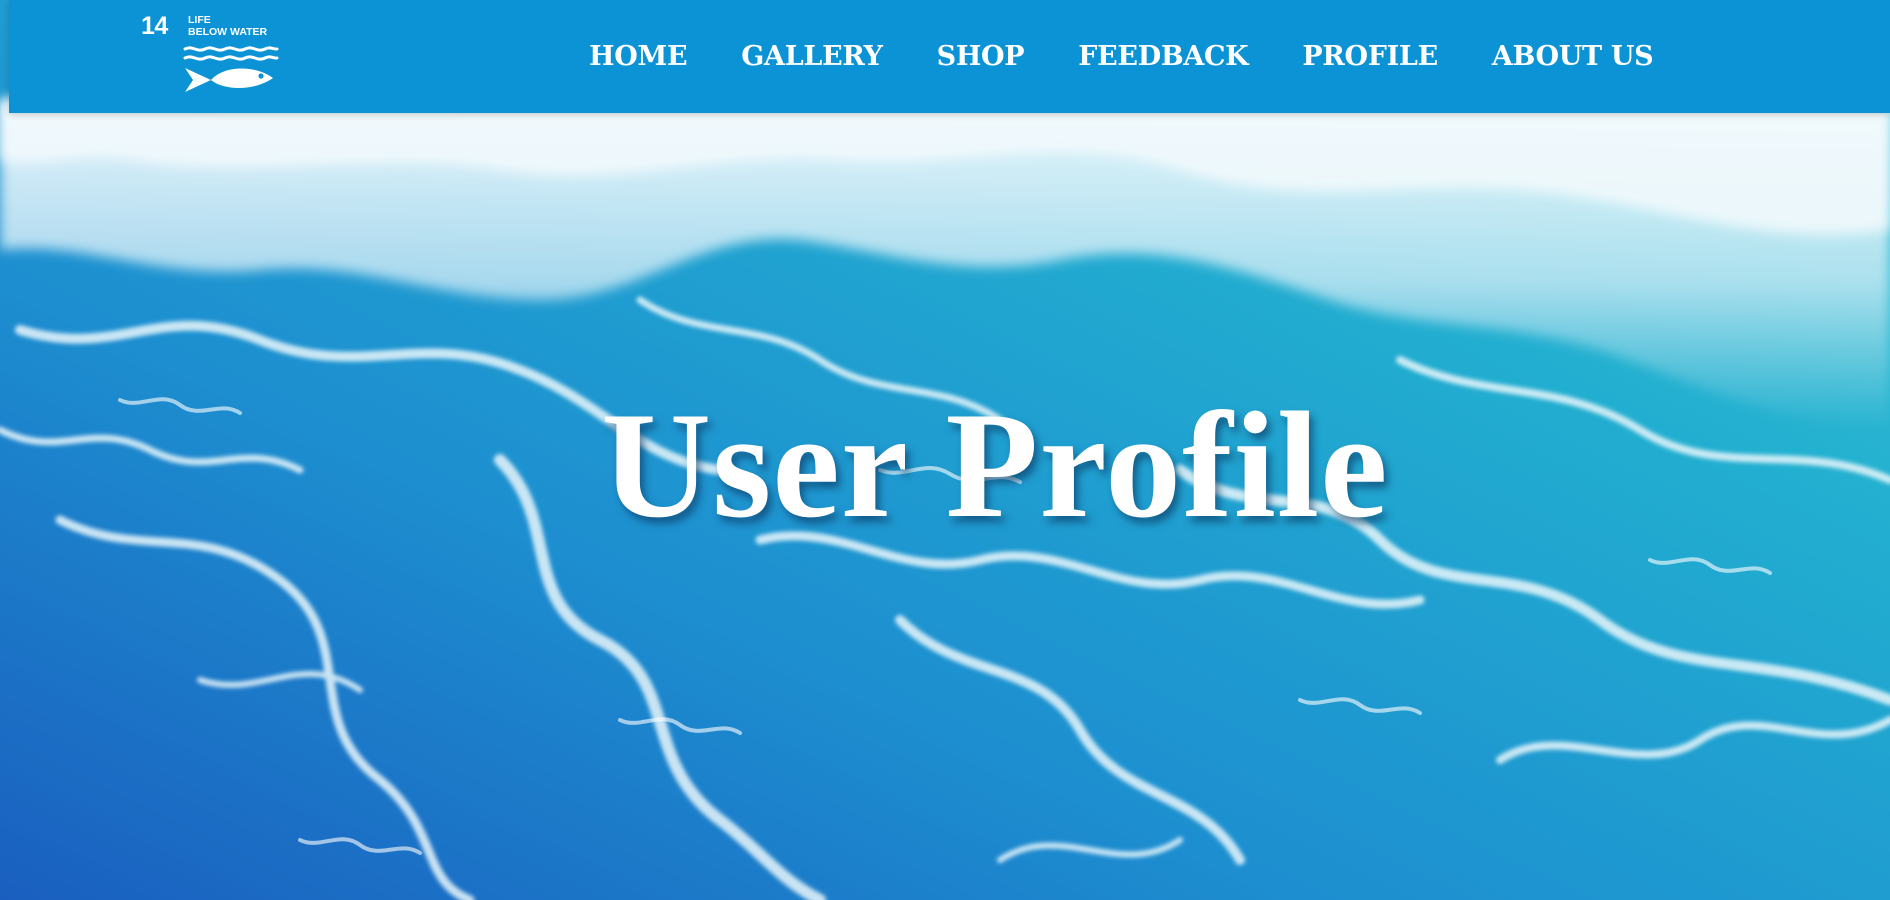  I want to click on nav-profile: PROFILE, so click(1370, 56).